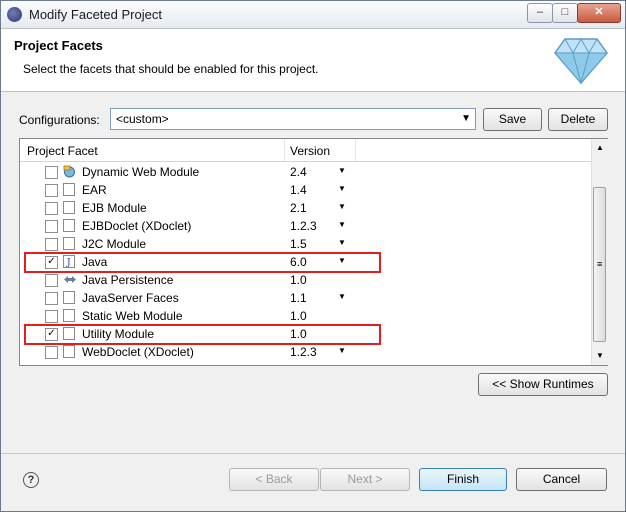 Image resolution: width=626 pixels, height=512 pixels. I want to click on delete-button-label: Delete, so click(578, 119).